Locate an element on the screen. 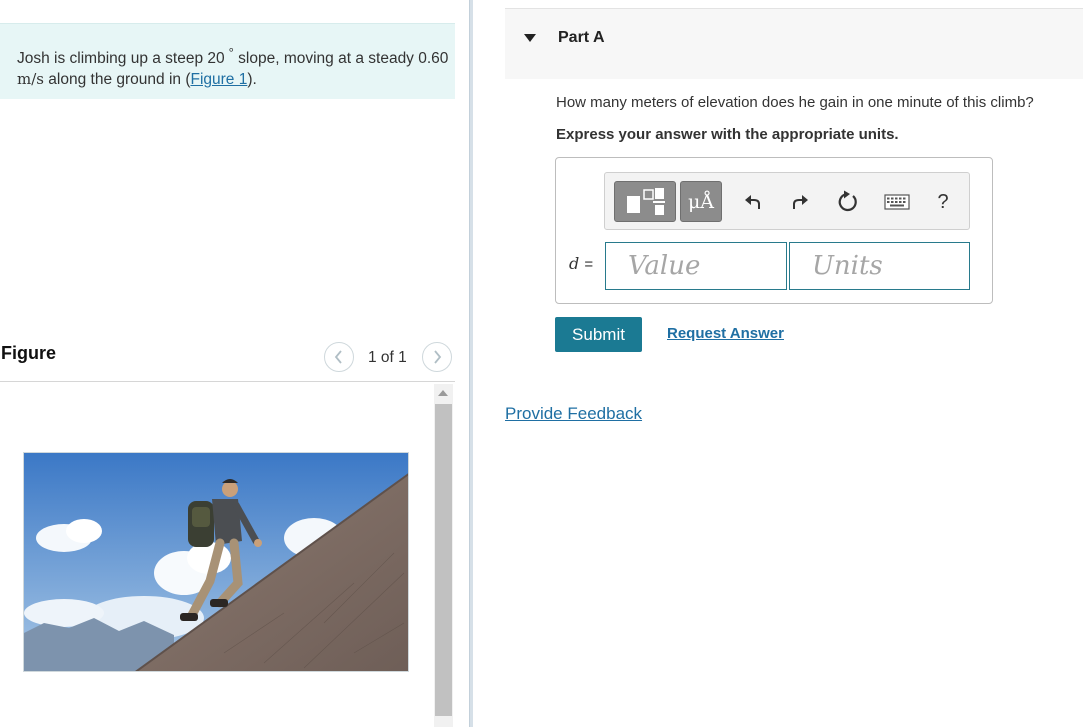 The width and height of the screenshot is (1083, 727). figure-prev-button is located at coordinates (339, 357).